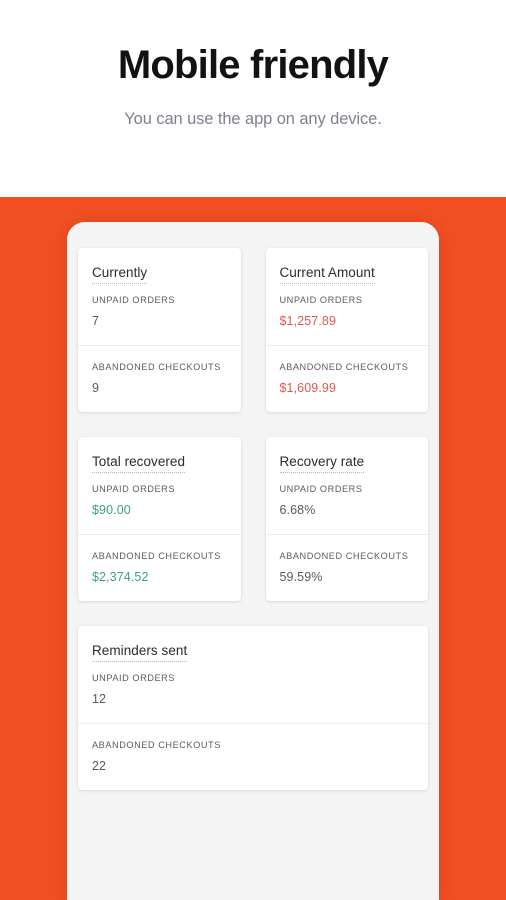 Image resolution: width=506 pixels, height=900 pixels. I want to click on stat-block-unpaid-orders: UNPAID ORDERS 12, so click(253, 697).